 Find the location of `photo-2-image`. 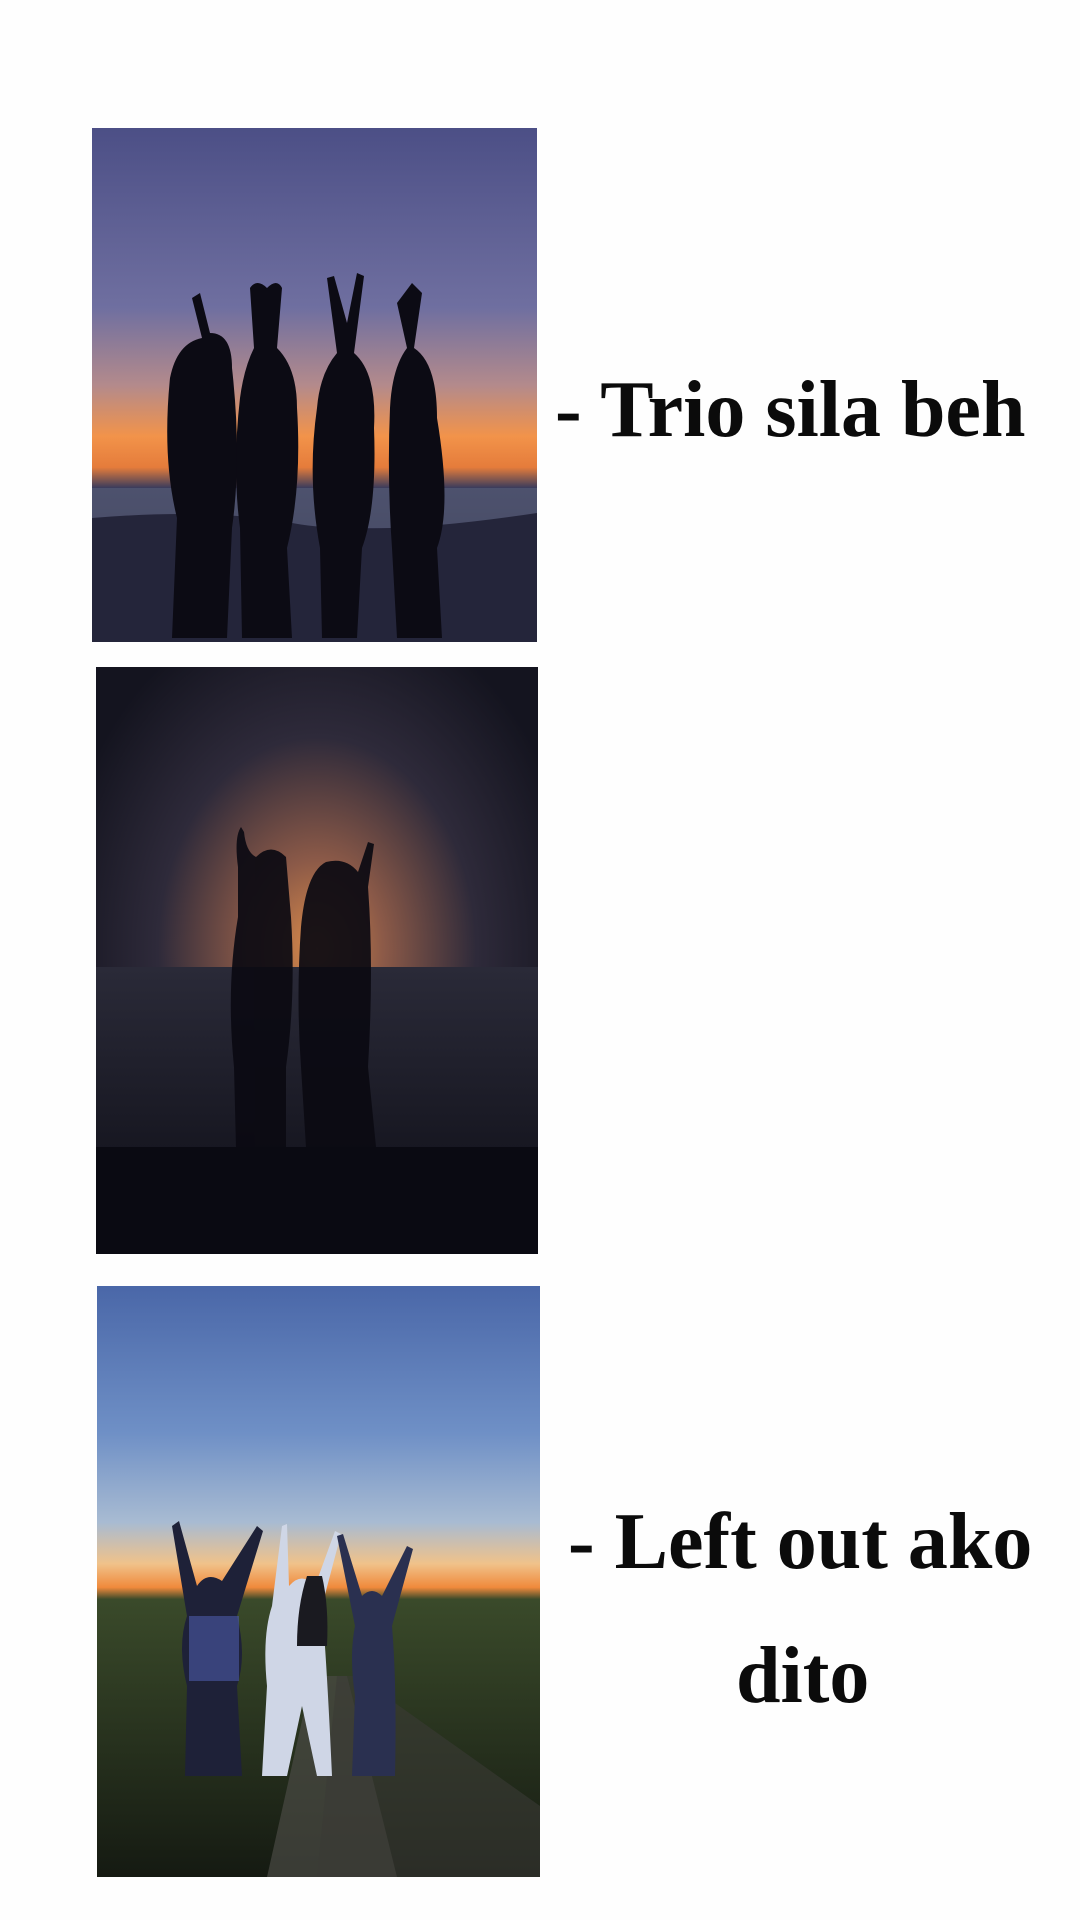

photo-2-image is located at coordinates (317, 960).